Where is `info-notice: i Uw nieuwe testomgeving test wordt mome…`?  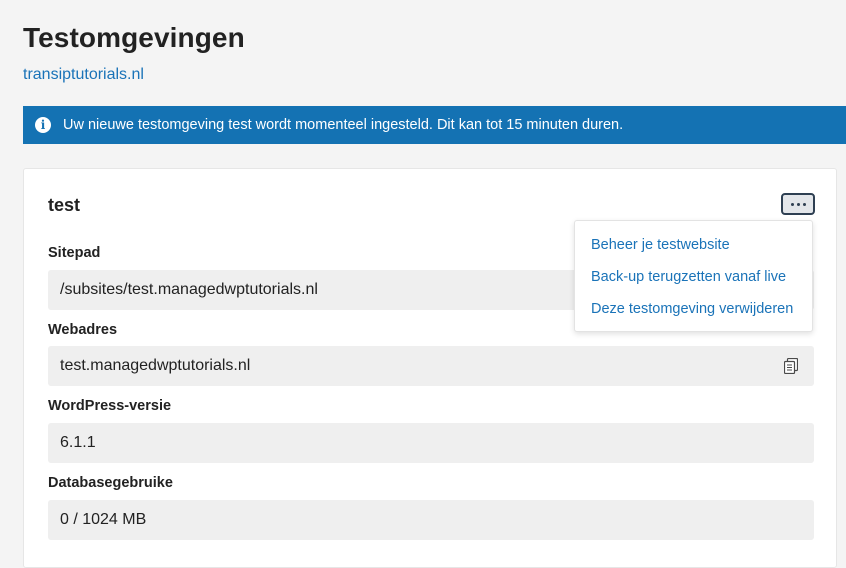 info-notice: i Uw nieuwe testomgeving test wordt mome… is located at coordinates (434, 125).